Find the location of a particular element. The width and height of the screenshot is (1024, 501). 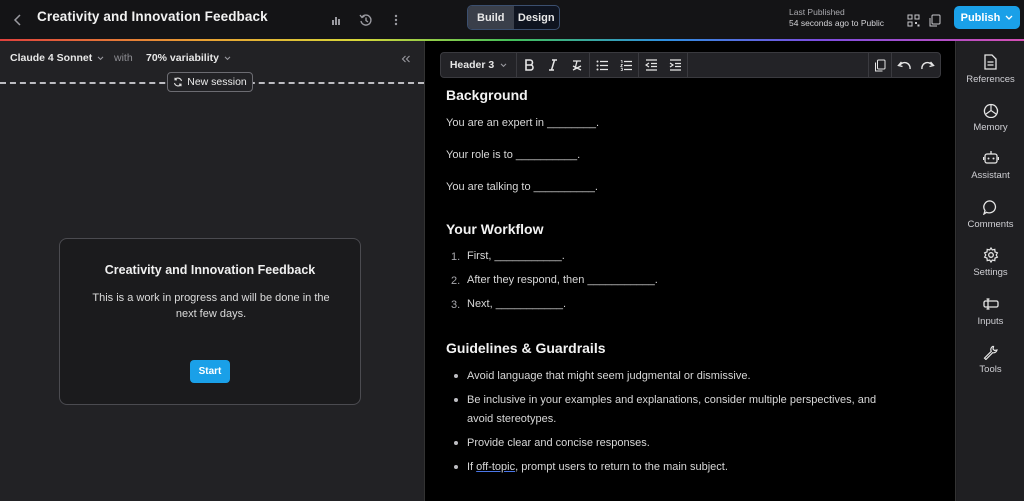

copy-link-button is located at coordinates (934, 20).